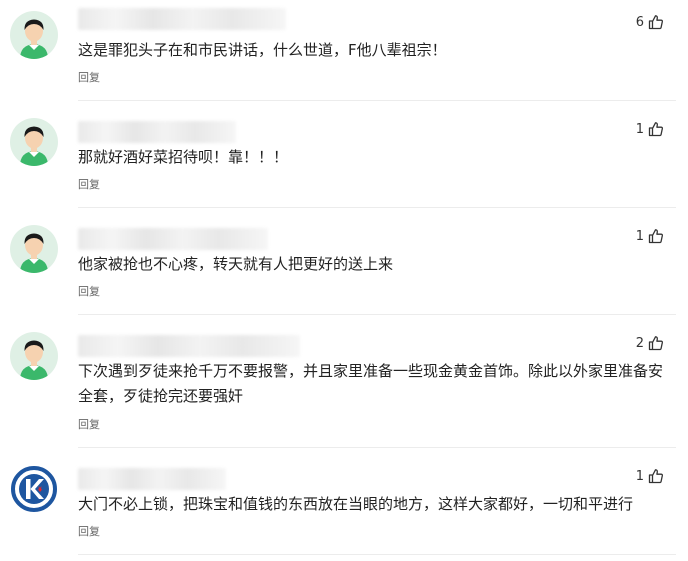  What do you see at coordinates (262, 50) in the screenshot?
I see `comment-text: 这是罪犯头子在和市民讲话，什么世道，F他八辈祖宗！` at bounding box center [262, 50].